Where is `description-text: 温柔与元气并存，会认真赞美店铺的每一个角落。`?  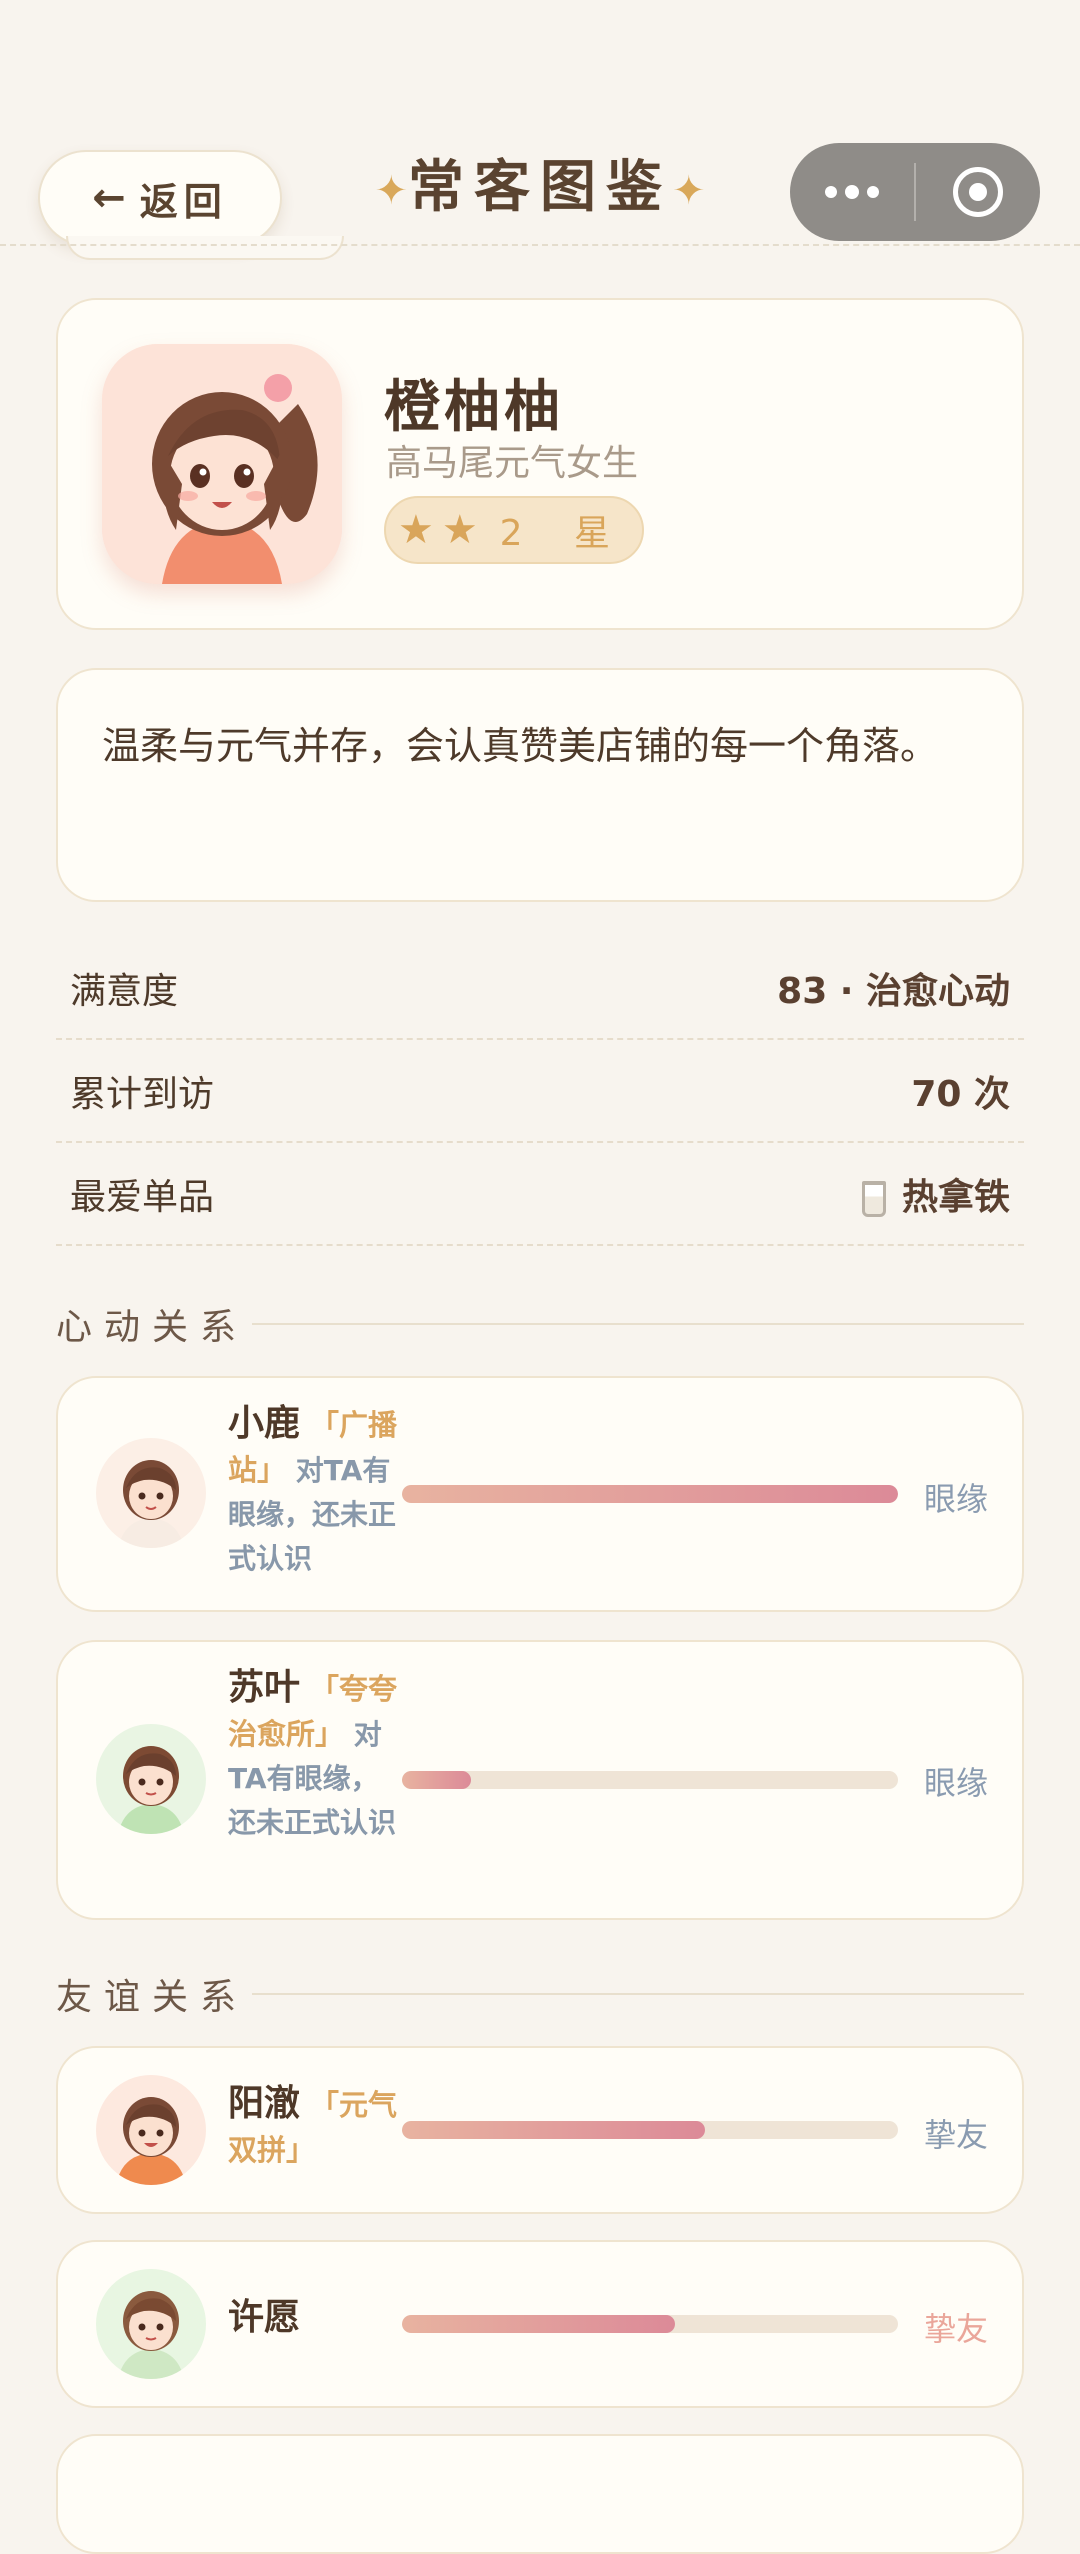
description-text: 温柔与元气并存，会认真赞美店铺的每一个角落。 is located at coordinates (520, 746).